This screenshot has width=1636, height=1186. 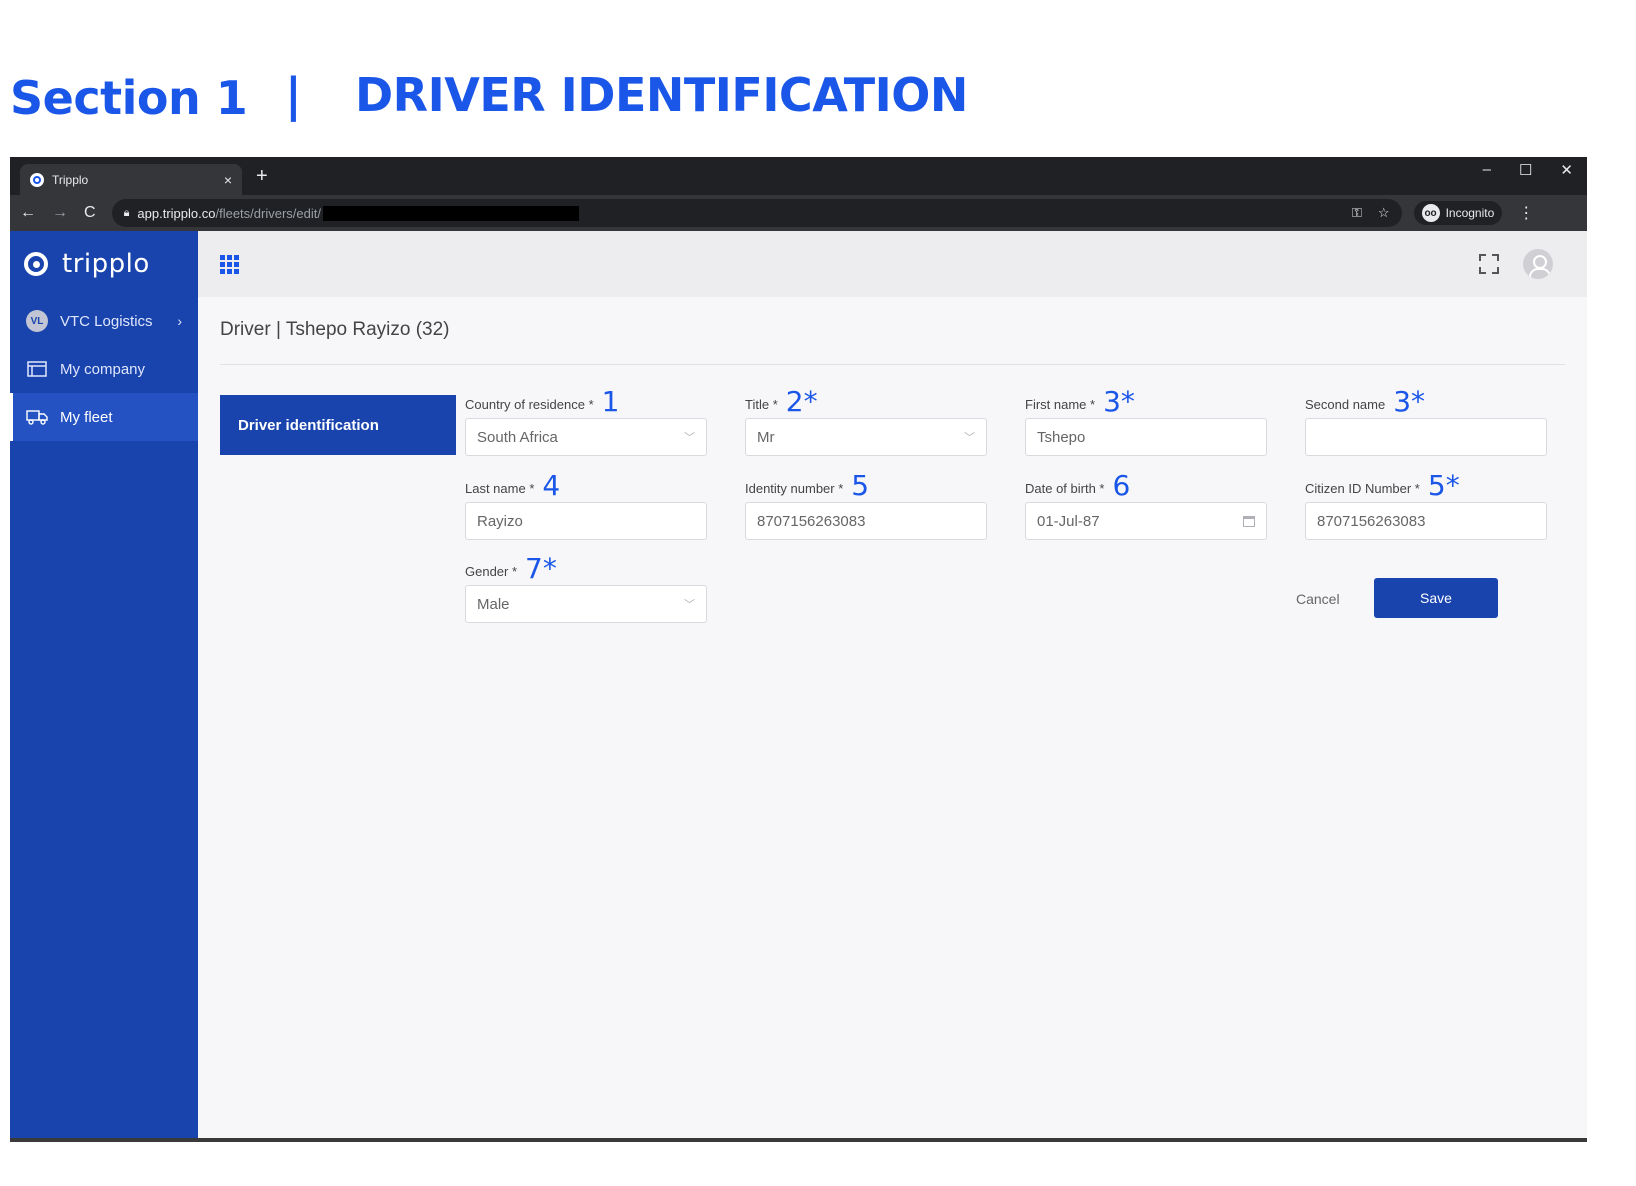 What do you see at coordinates (1060, 404) in the screenshot?
I see `first-name-label: First name *` at bounding box center [1060, 404].